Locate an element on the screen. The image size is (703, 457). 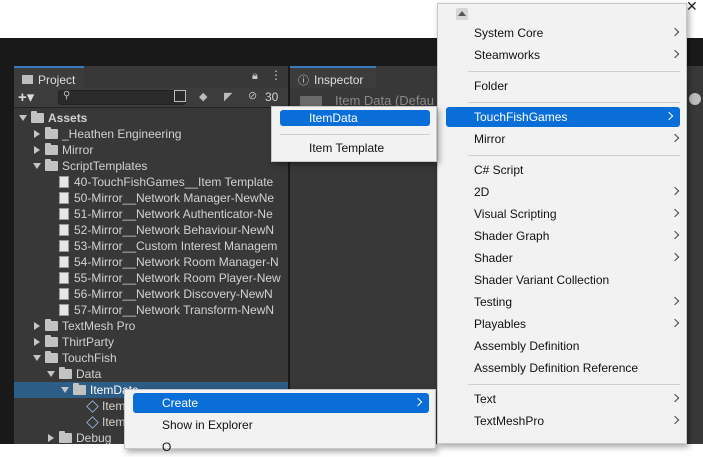
tree-item: ThirtParty is located at coordinates (151, 342).